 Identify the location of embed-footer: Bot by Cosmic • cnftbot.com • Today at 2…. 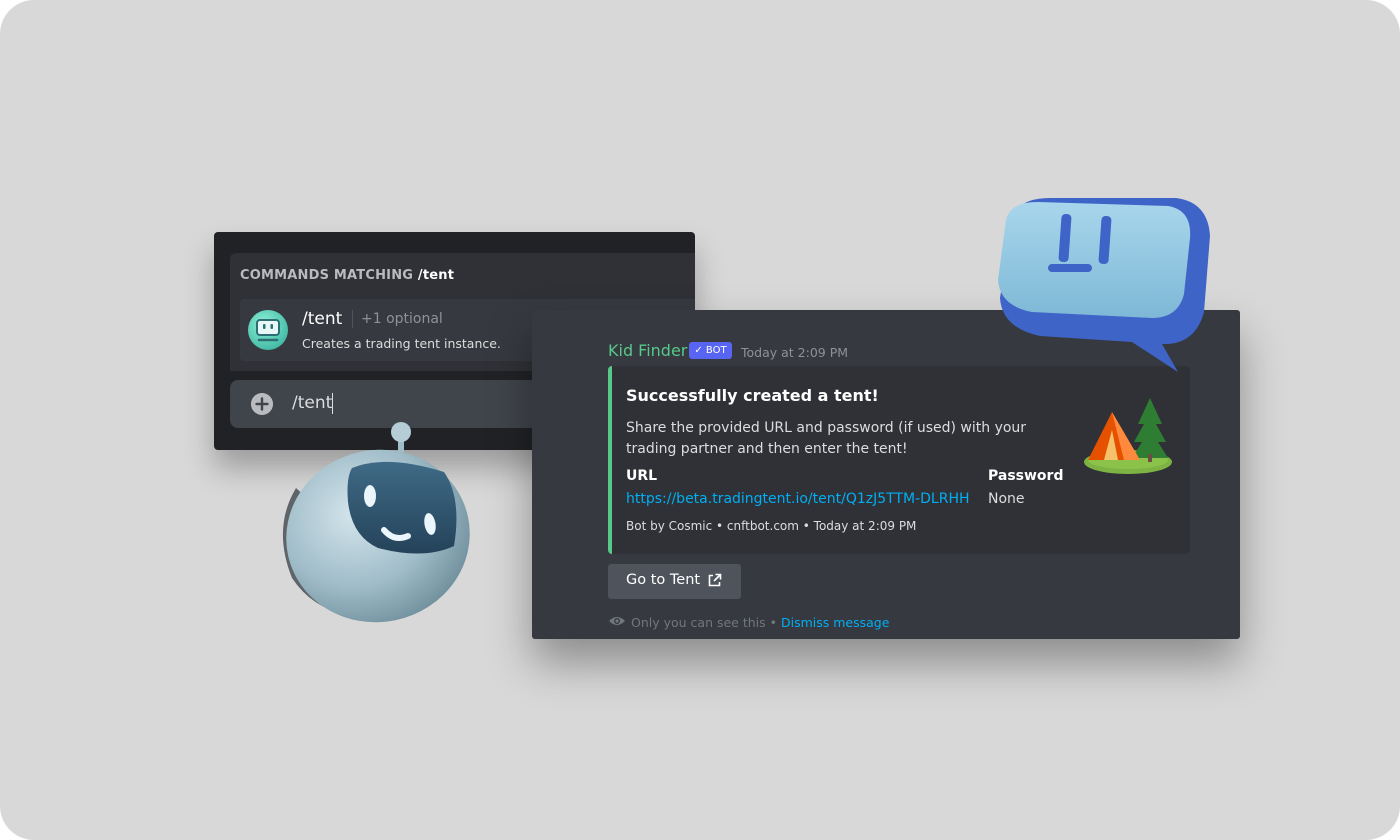
(771, 526).